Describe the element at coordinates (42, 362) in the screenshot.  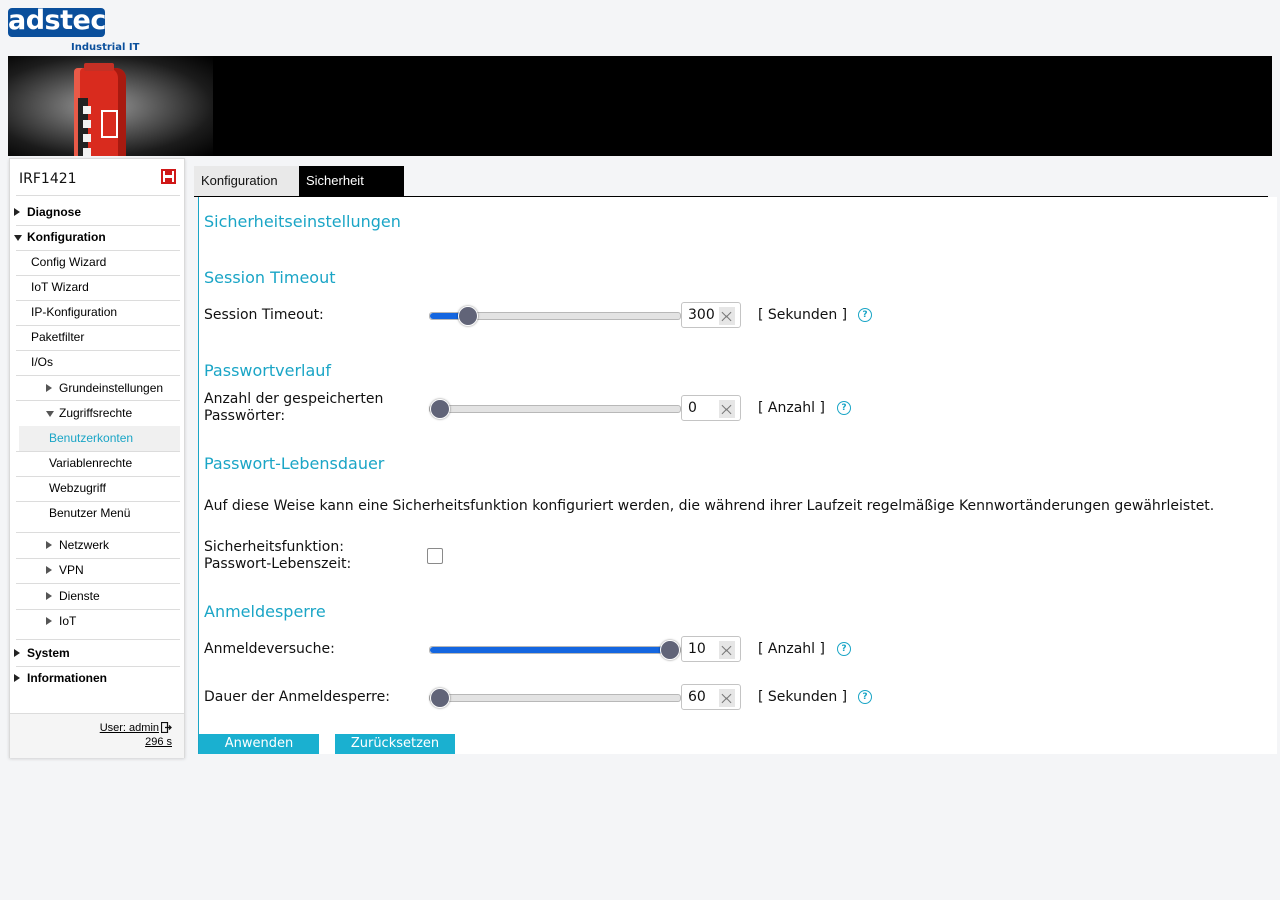
I see `sidebar-item-ios: I/Os` at that location.